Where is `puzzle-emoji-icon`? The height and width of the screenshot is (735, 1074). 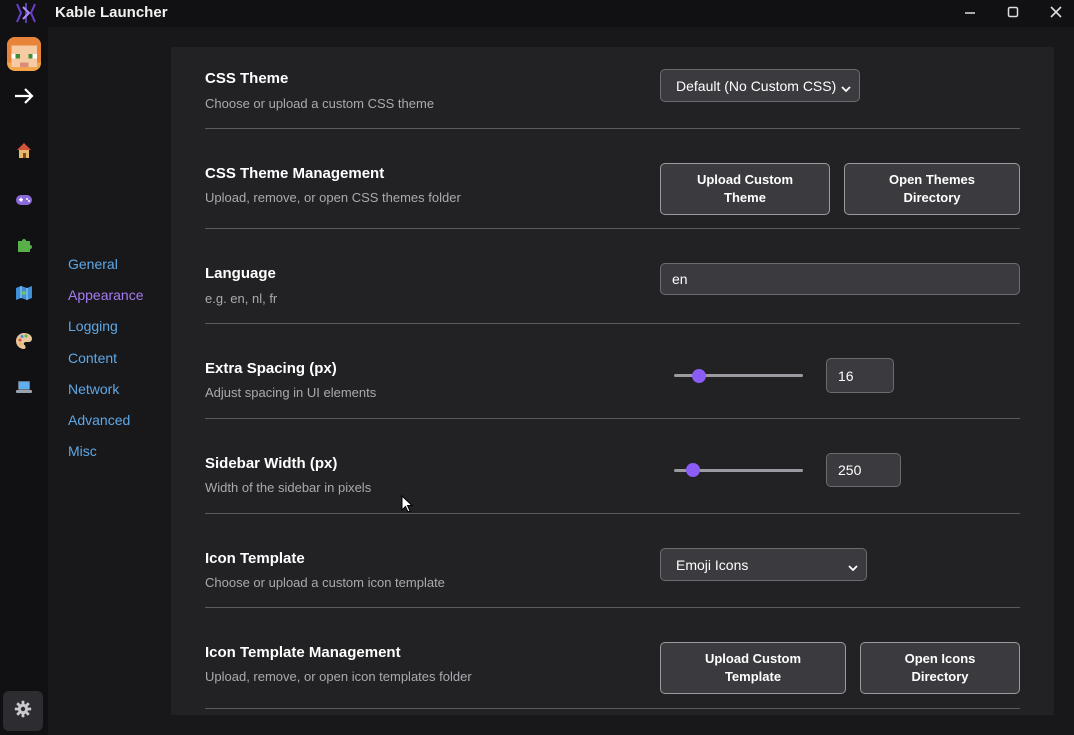 puzzle-emoji-icon is located at coordinates (24, 247).